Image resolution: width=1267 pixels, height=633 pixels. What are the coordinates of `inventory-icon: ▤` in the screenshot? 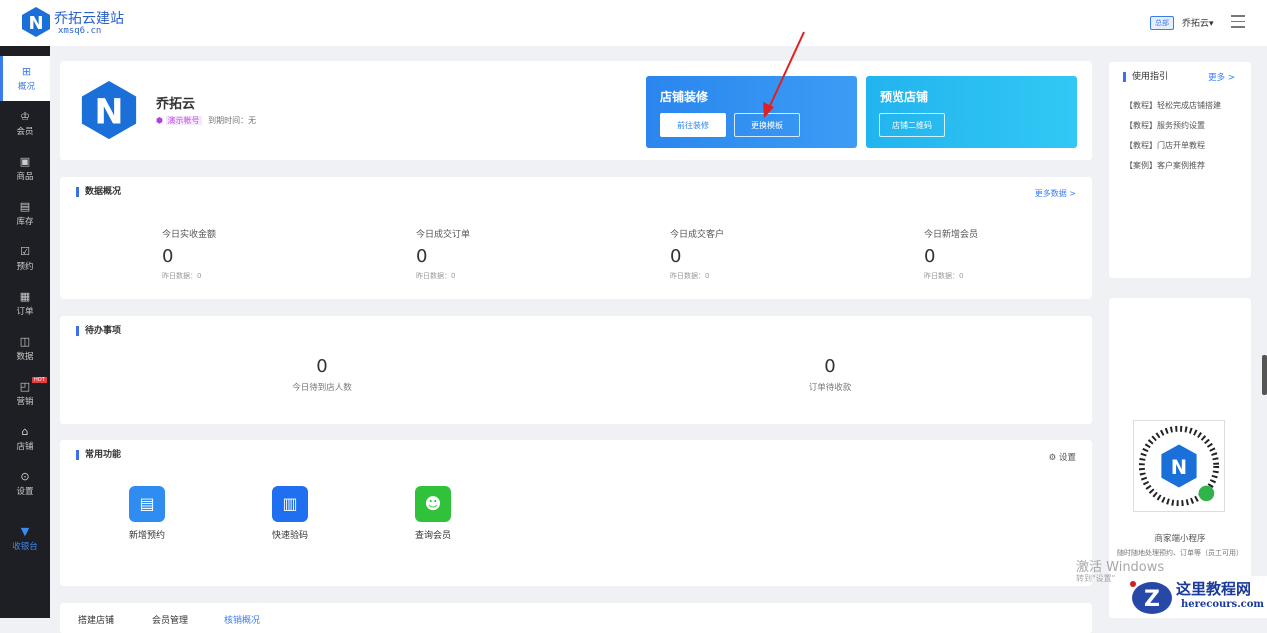 It's located at (25, 206).